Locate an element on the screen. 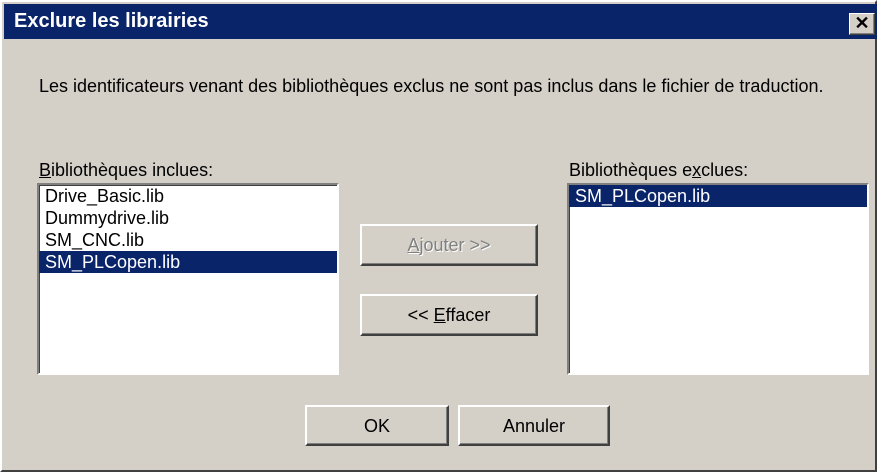 This screenshot has height=472, width=877. excluded-label-mnemonic: x is located at coordinates (697, 170).